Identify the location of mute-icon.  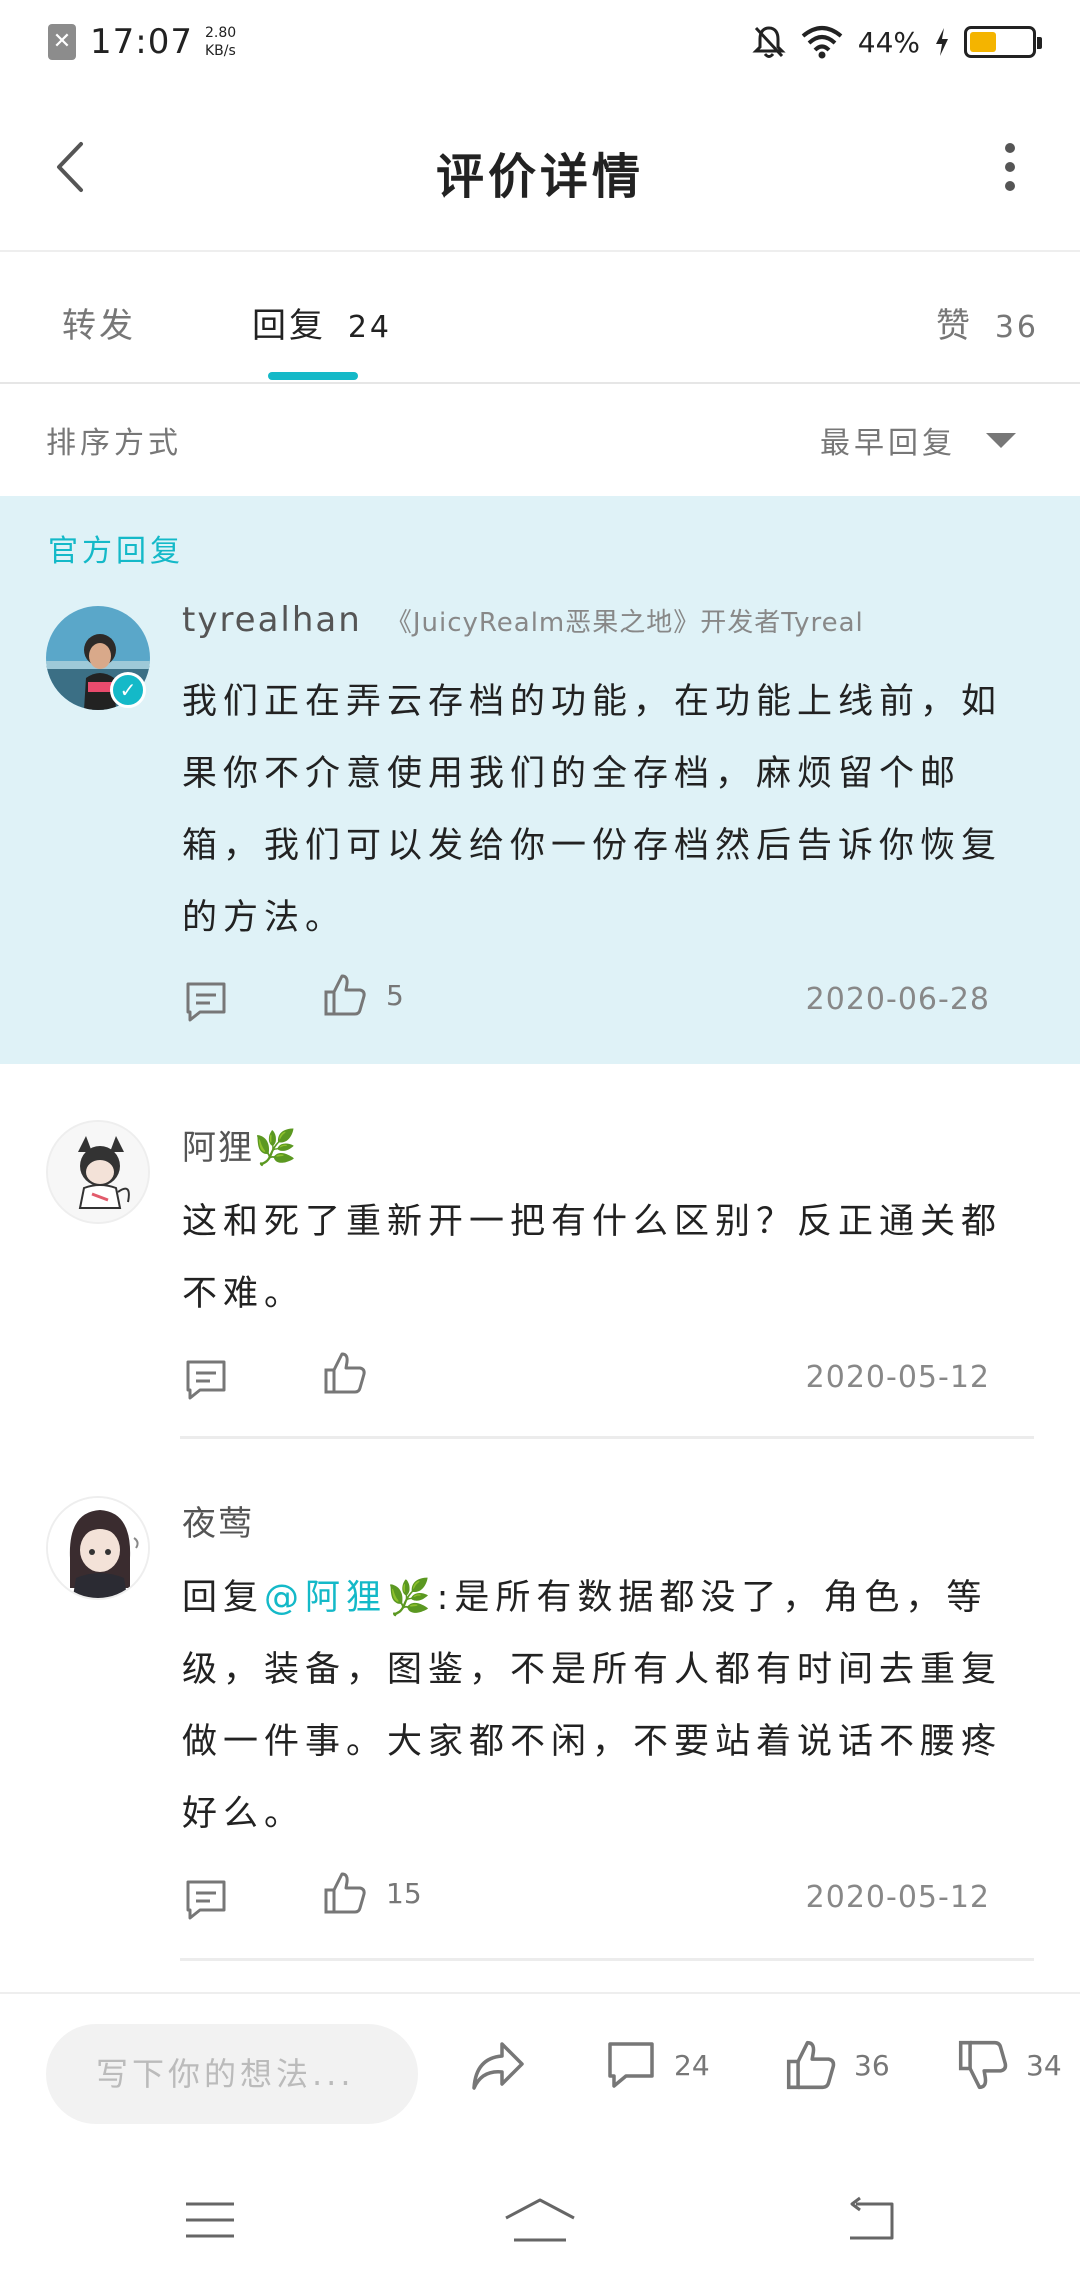
(769, 42).